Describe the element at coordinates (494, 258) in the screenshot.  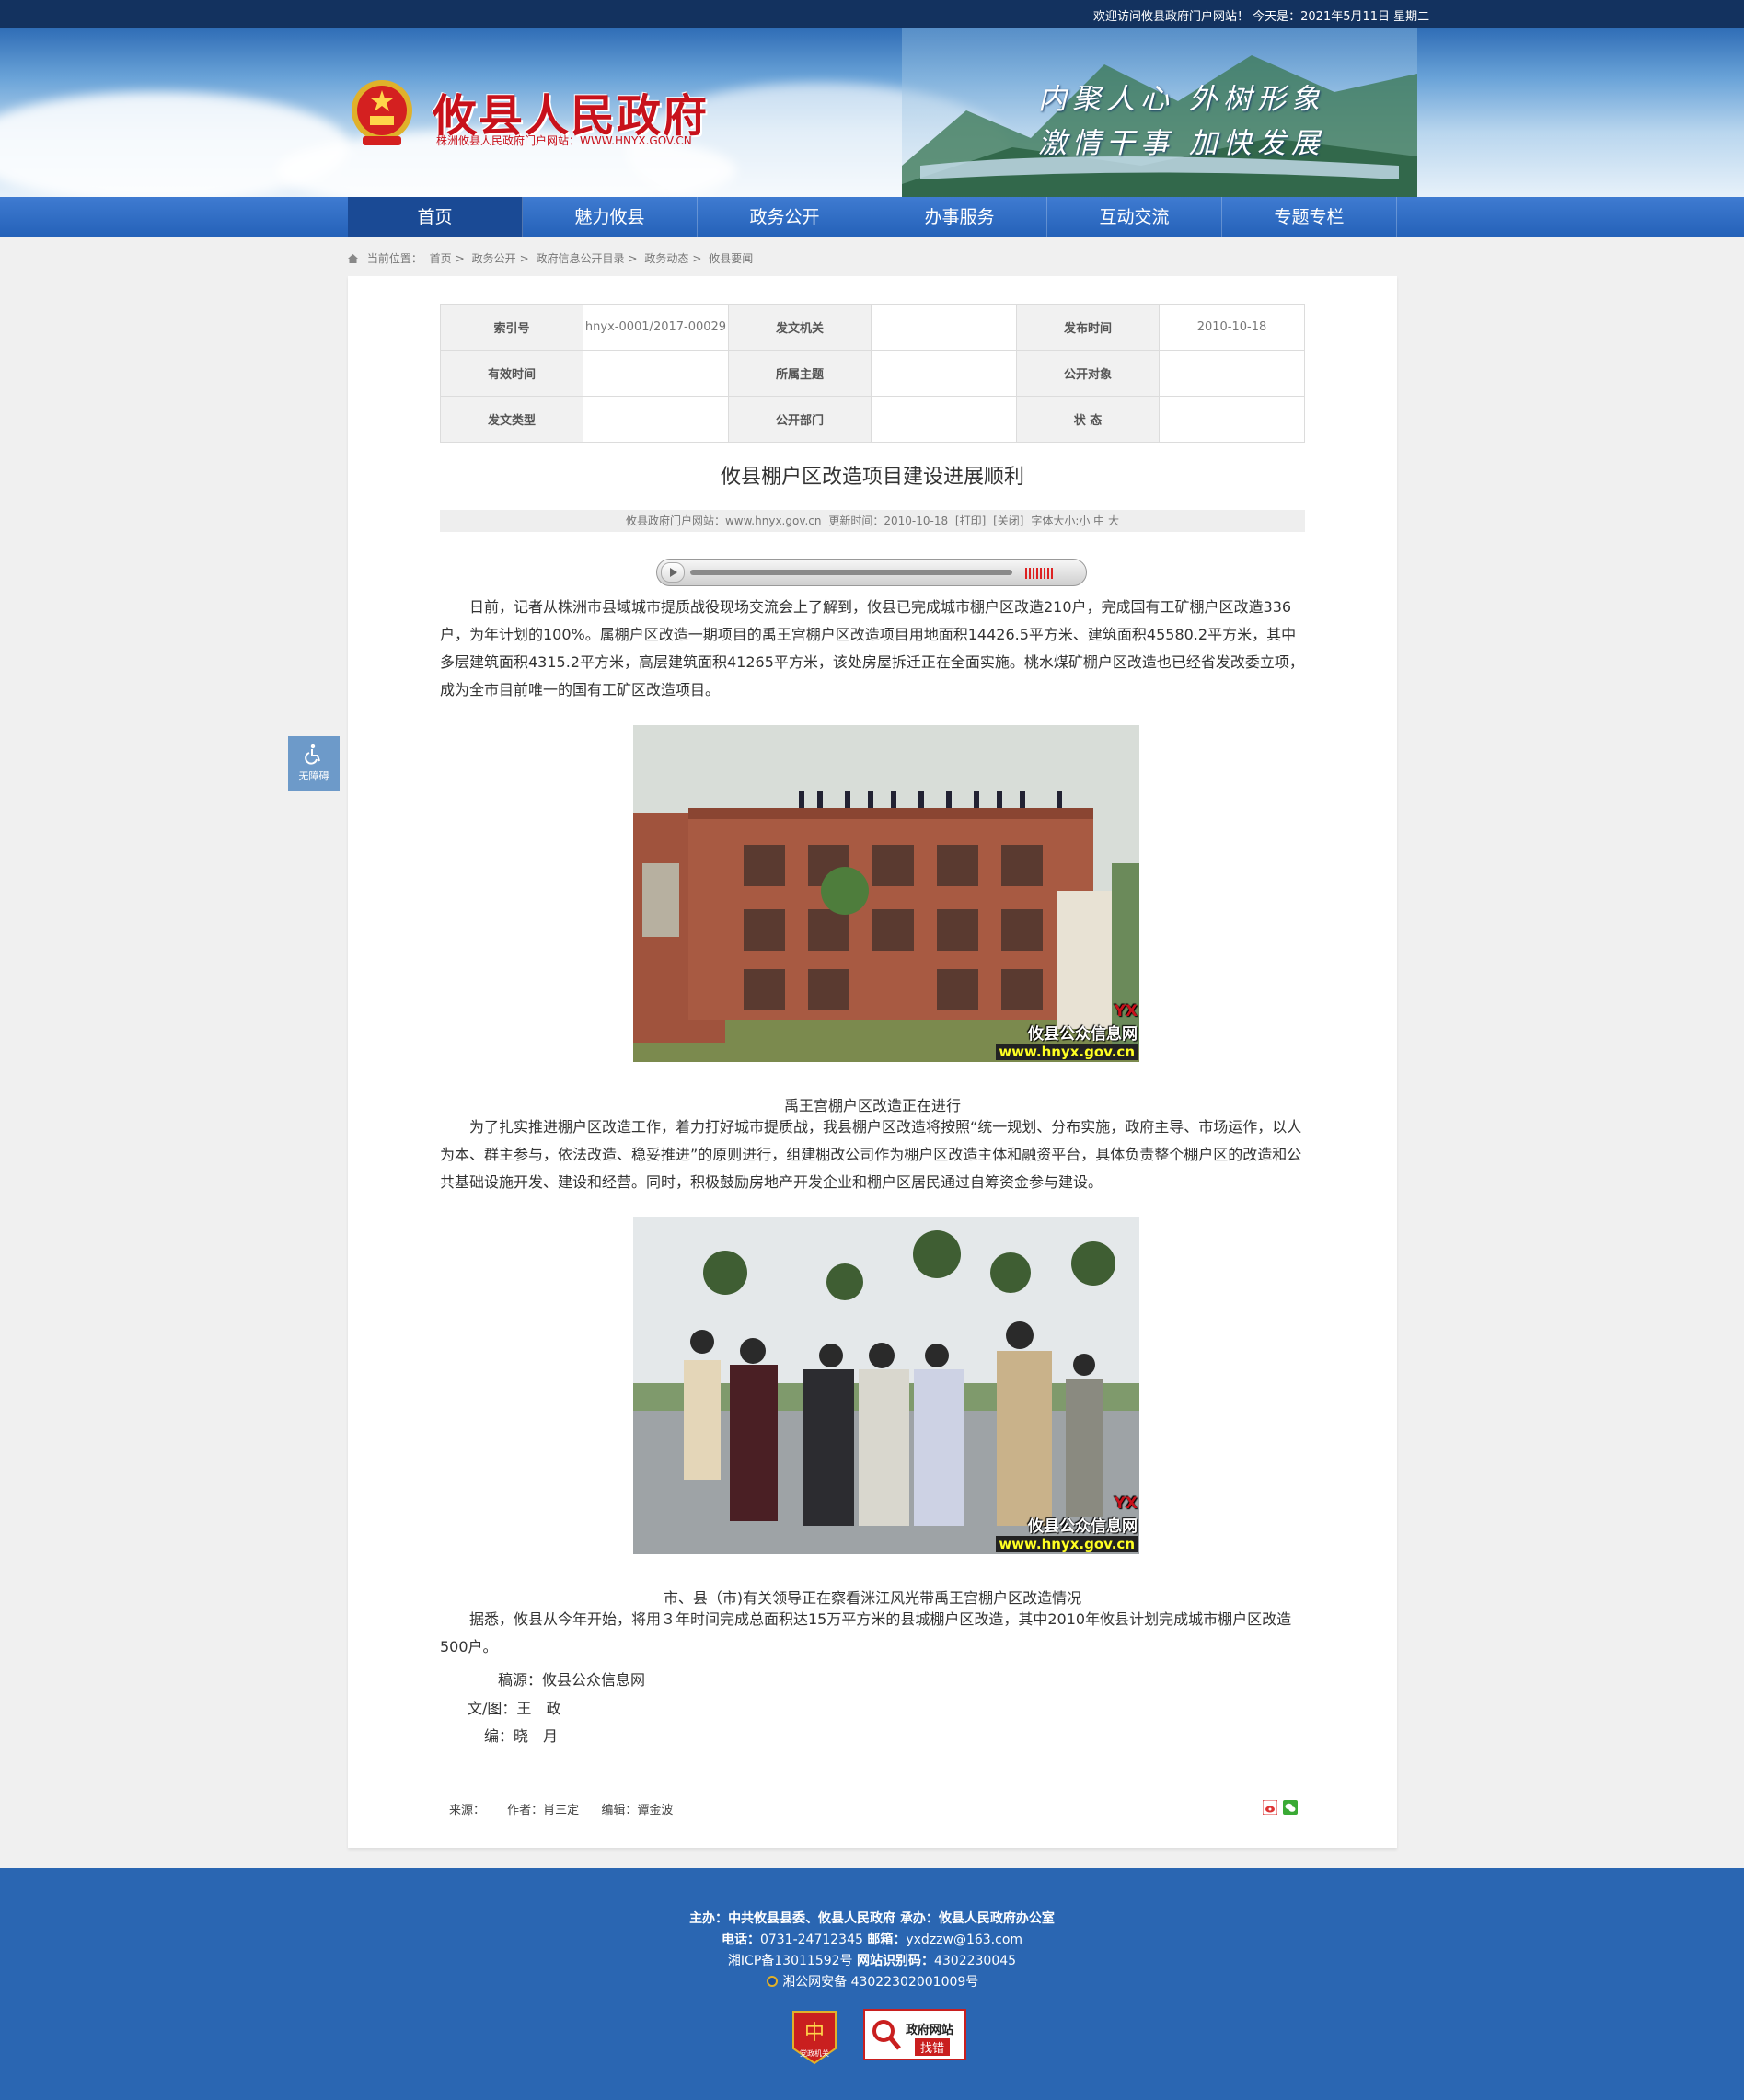
I see `breadcrumb-link-gov-affairs: 政务公开` at that location.